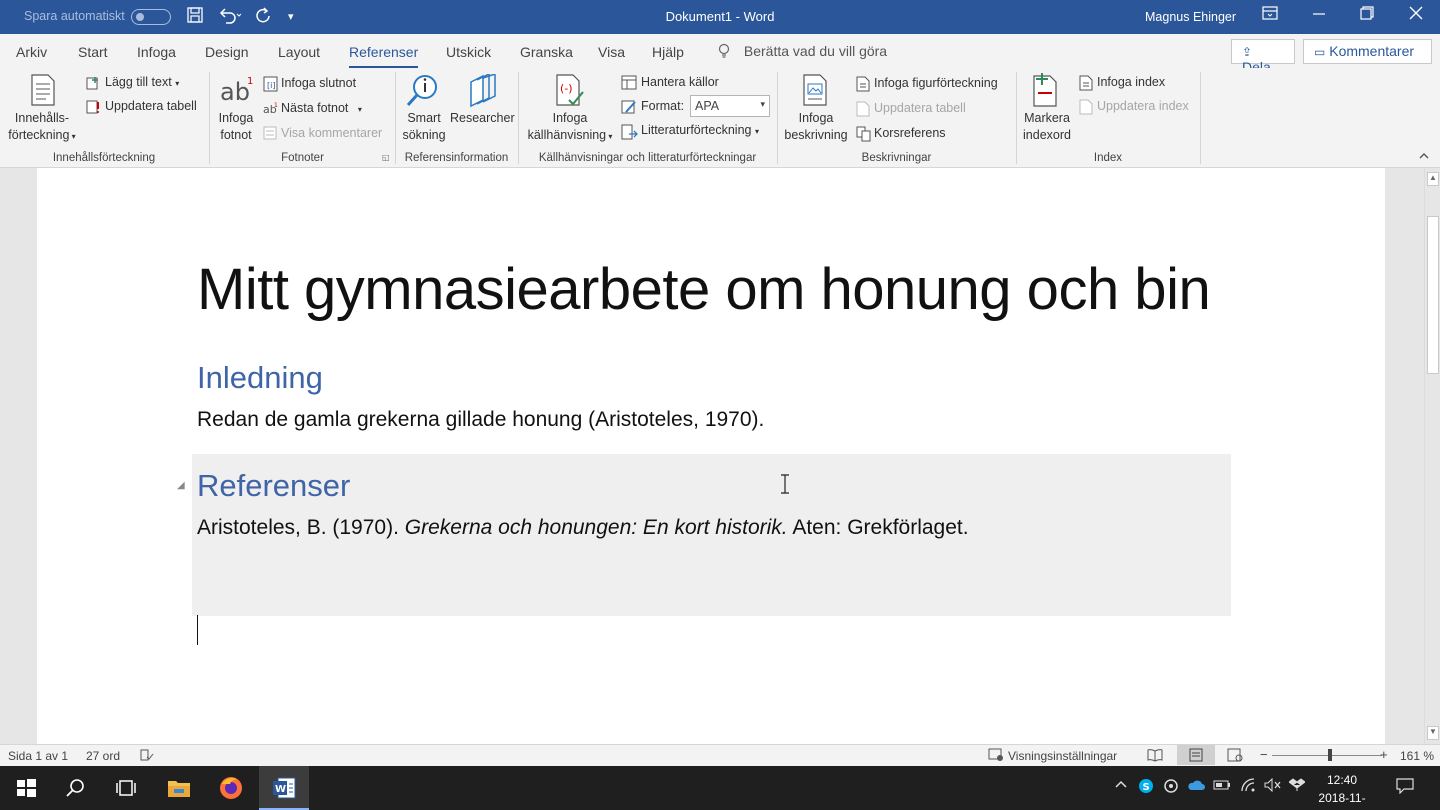  Describe the element at coordinates (260, 378) in the screenshot. I see `heading-inledning: Inledning` at that location.